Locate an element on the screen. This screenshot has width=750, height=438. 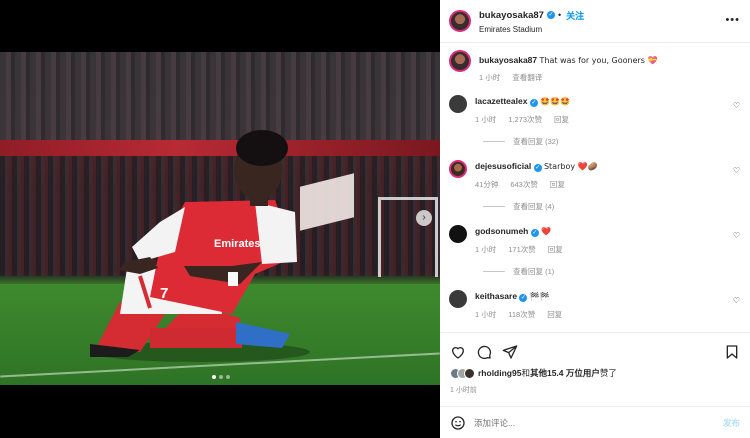
comment-username: godsonumeh is located at coordinates (501, 231).